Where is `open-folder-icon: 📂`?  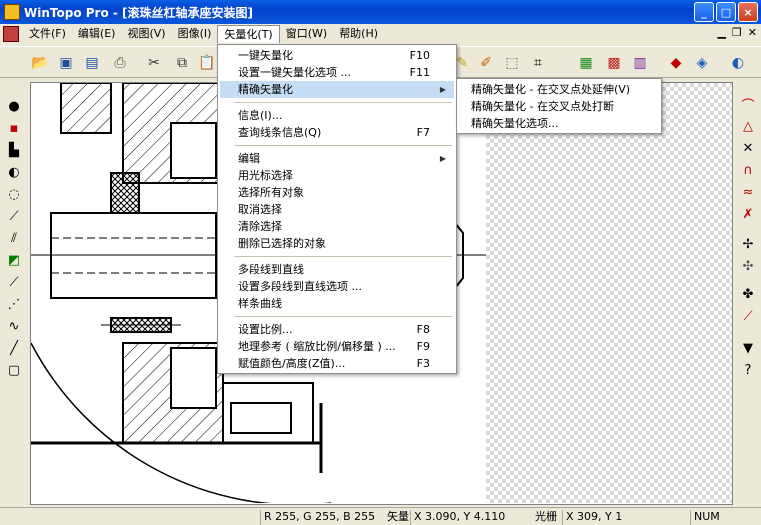
open-folder-icon: 📂 is located at coordinates (40, 63).